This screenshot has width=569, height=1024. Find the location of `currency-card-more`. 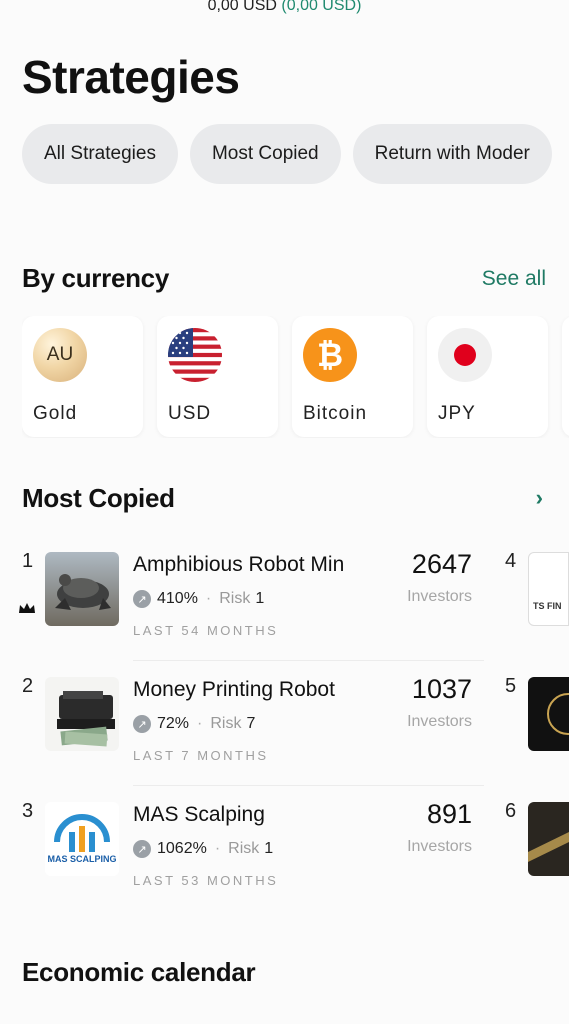

currency-card-more is located at coordinates (565, 376).